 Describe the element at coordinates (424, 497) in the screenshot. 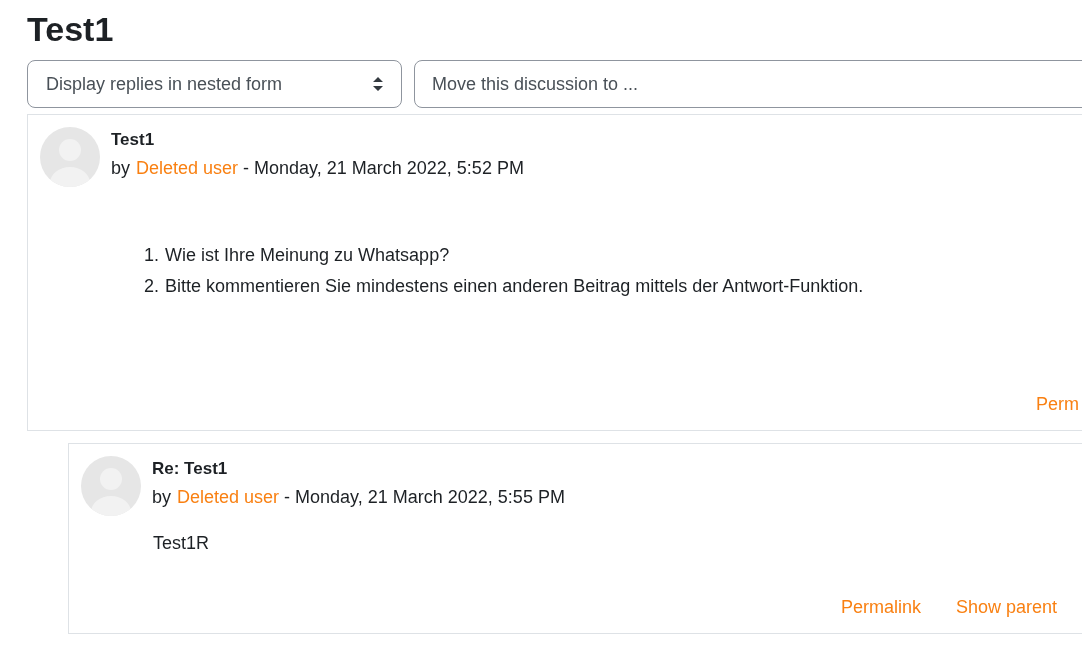

I see `post-date: - Monday, 21 March 2022, 5:55 PM` at that location.